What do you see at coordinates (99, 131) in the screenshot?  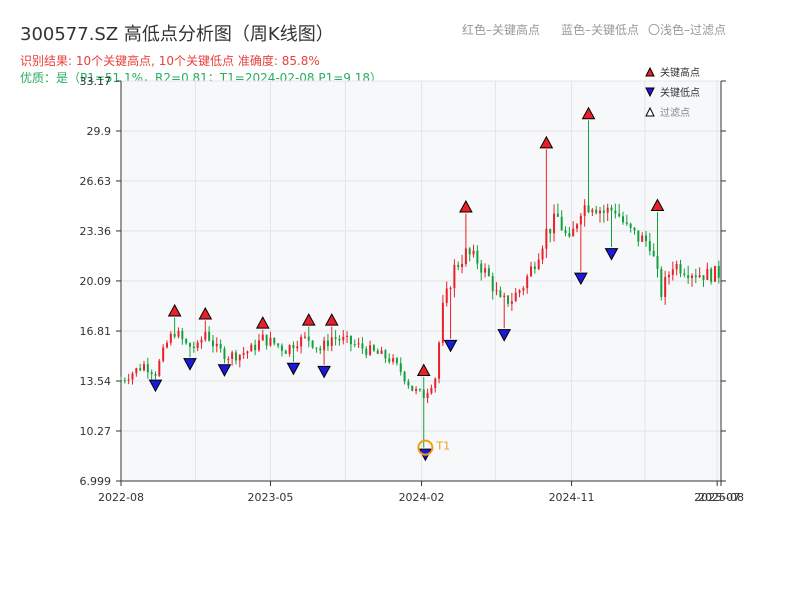 I see `y-tick-label: 29.9` at bounding box center [99, 131].